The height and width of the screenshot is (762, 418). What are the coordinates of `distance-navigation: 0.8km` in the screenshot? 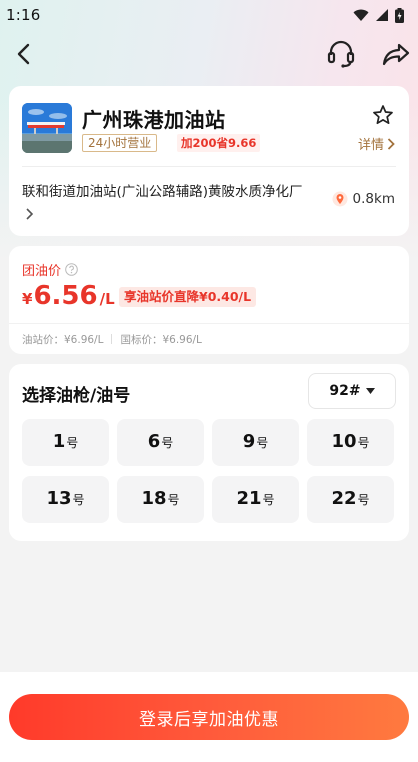 It's located at (363, 199).